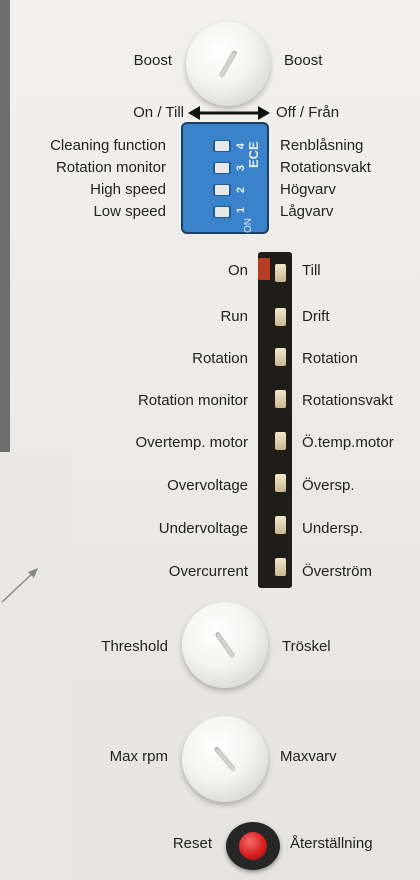 The height and width of the screenshot is (880, 420). Describe the element at coordinates (241, 210) in the screenshot. I see `dip-number-1: 1` at that location.